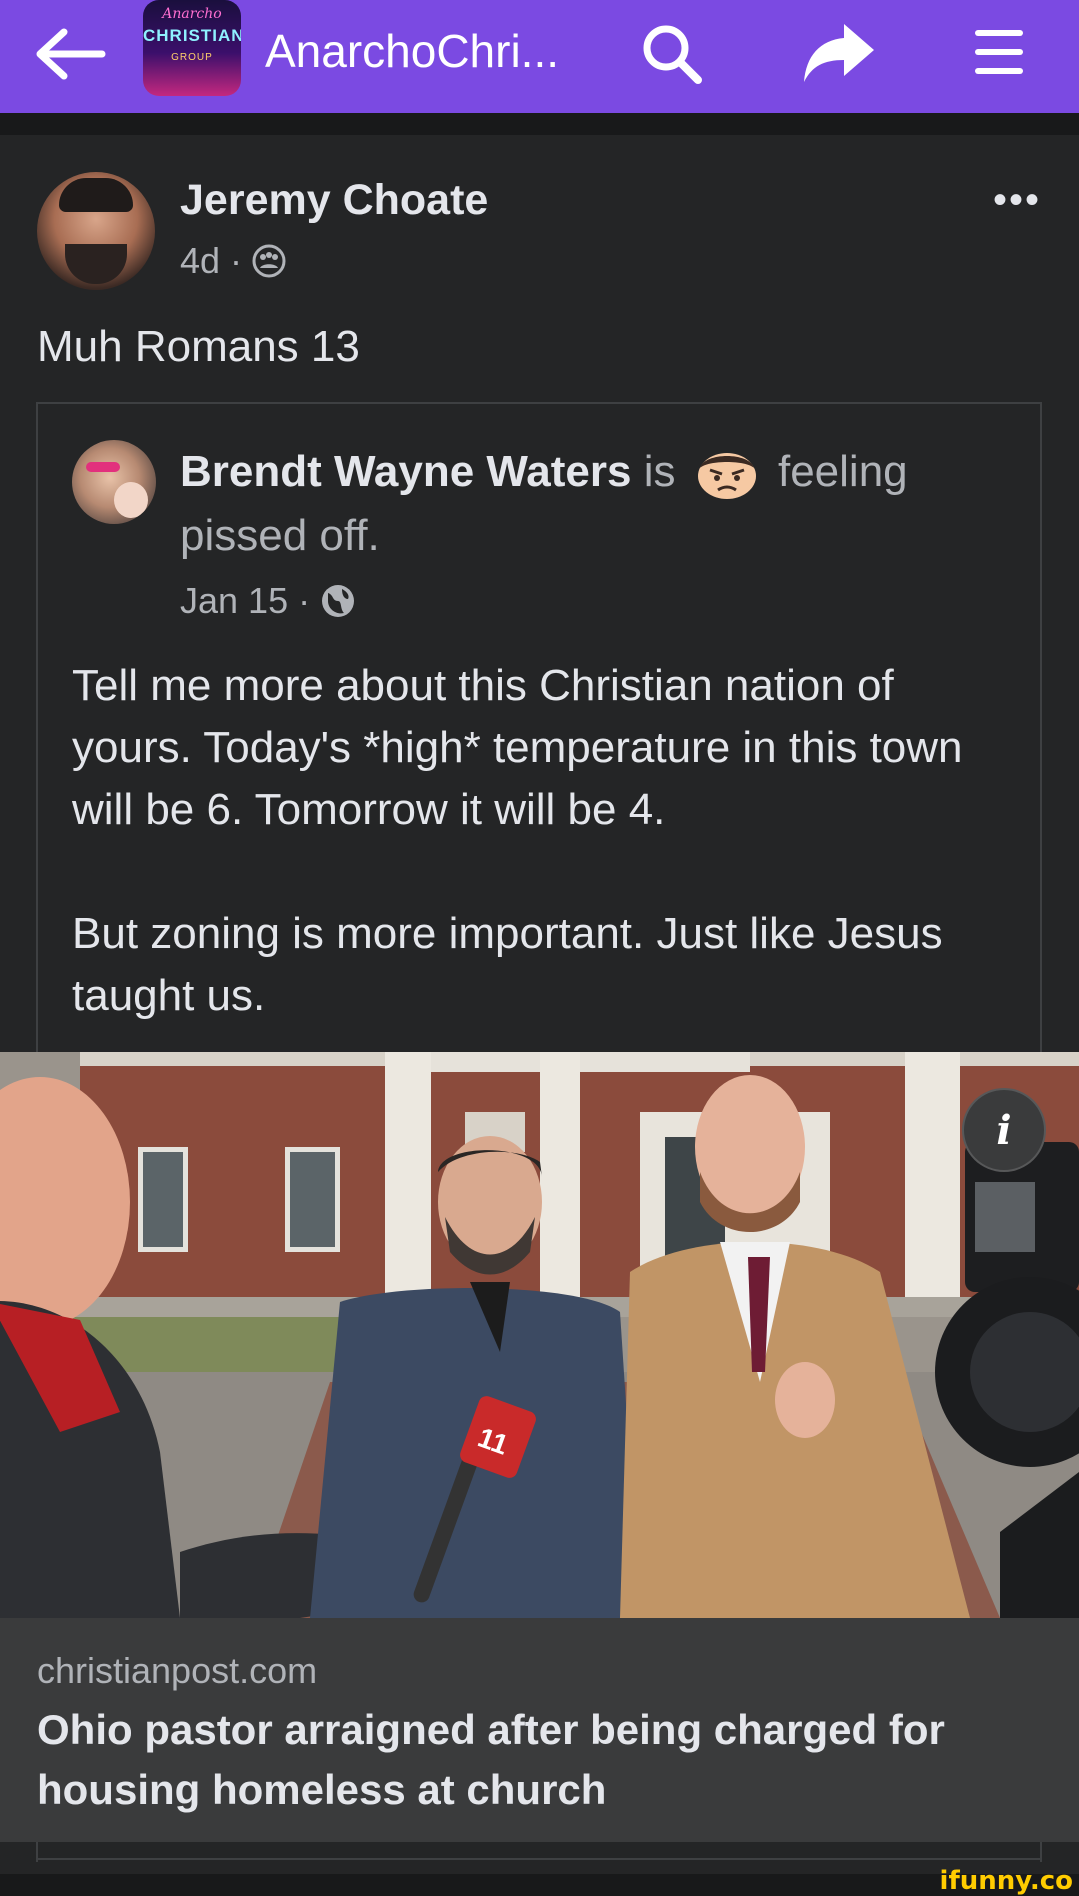 The width and height of the screenshot is (1079, 1896). I want to click on post-time: 4d, so click(200, 261).